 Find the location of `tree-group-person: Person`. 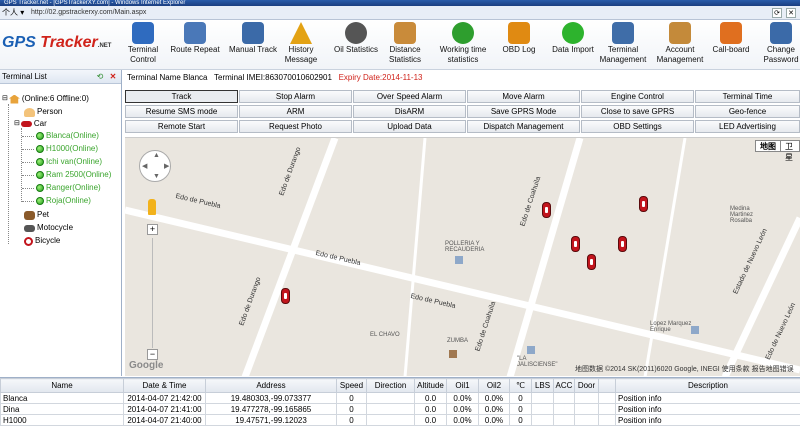

tree-group-person: Person is located at coordinates (43, 112).